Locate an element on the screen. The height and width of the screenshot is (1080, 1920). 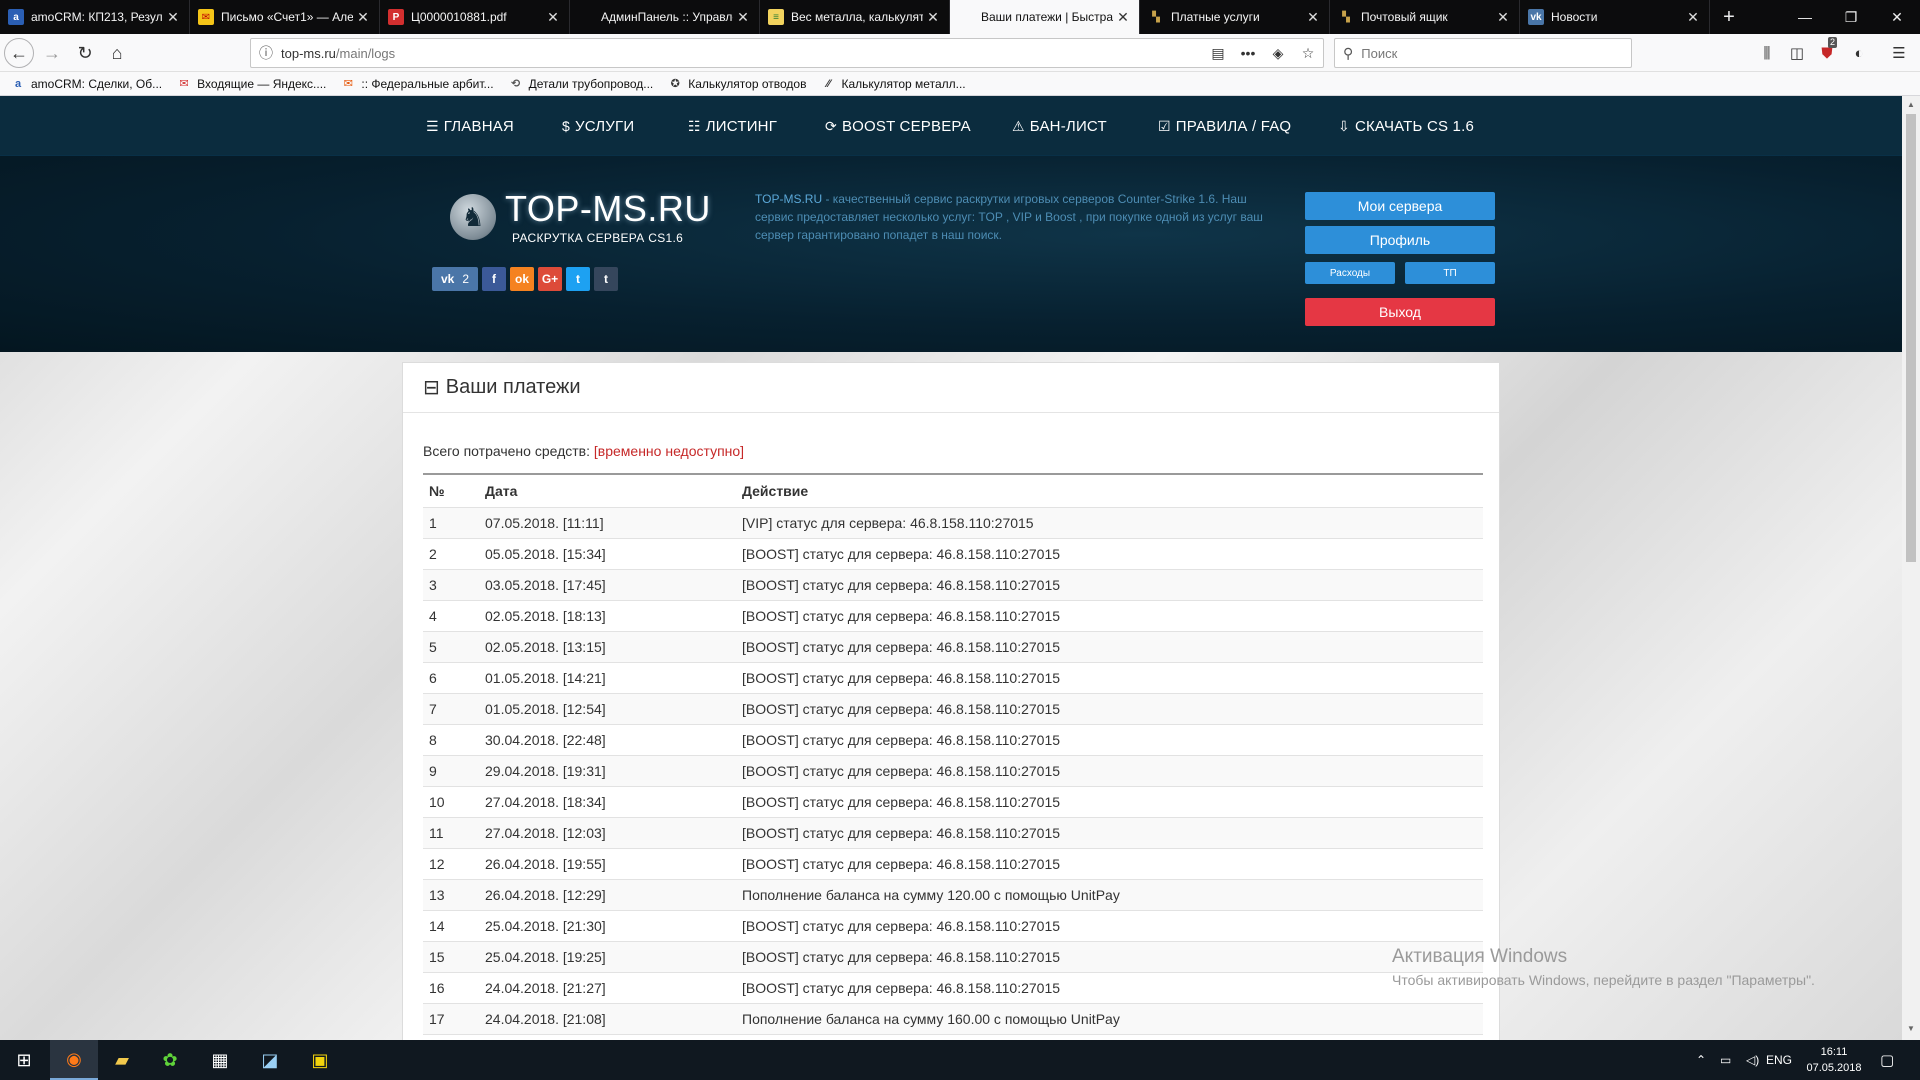
page-scrollbar: ▲ ▼ is located at coordinates (1911, 568).